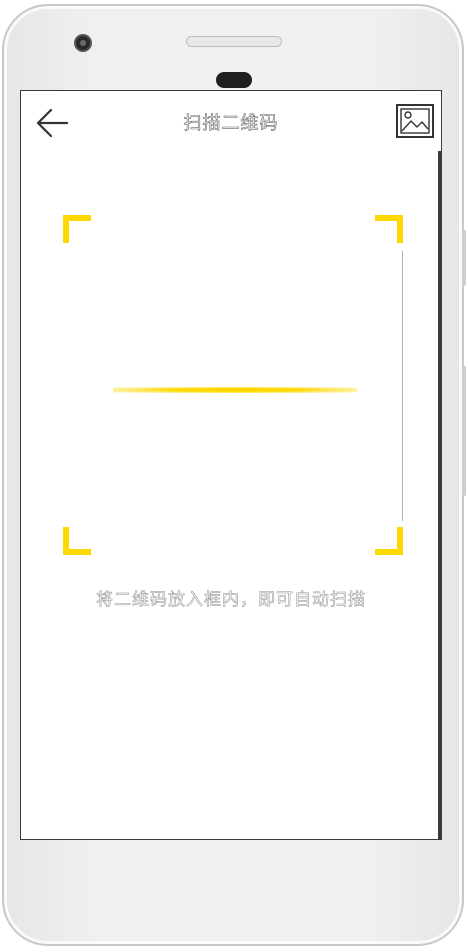  I want to click on image-icon, so click(415, 121).